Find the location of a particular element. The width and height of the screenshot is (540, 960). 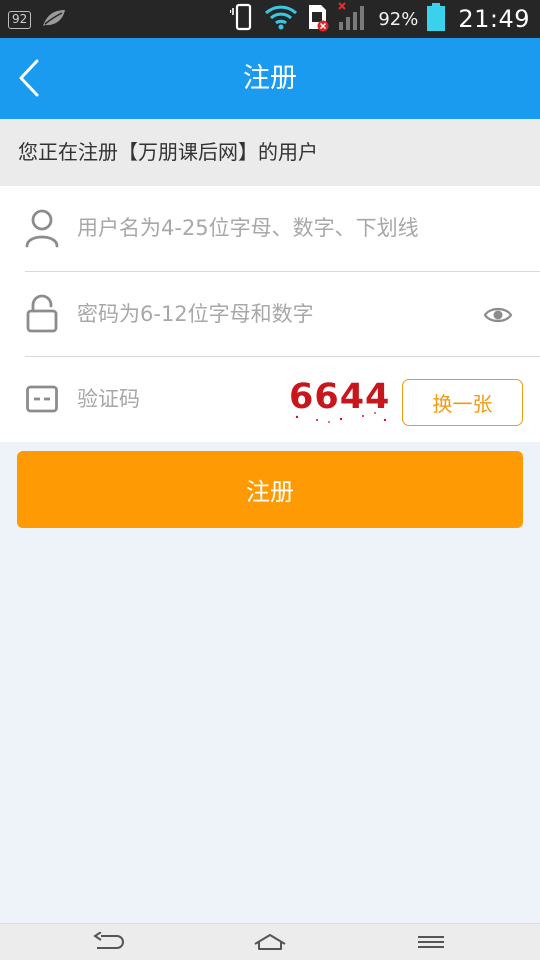

page-title: 注册 is located at coordinates (270, 78).